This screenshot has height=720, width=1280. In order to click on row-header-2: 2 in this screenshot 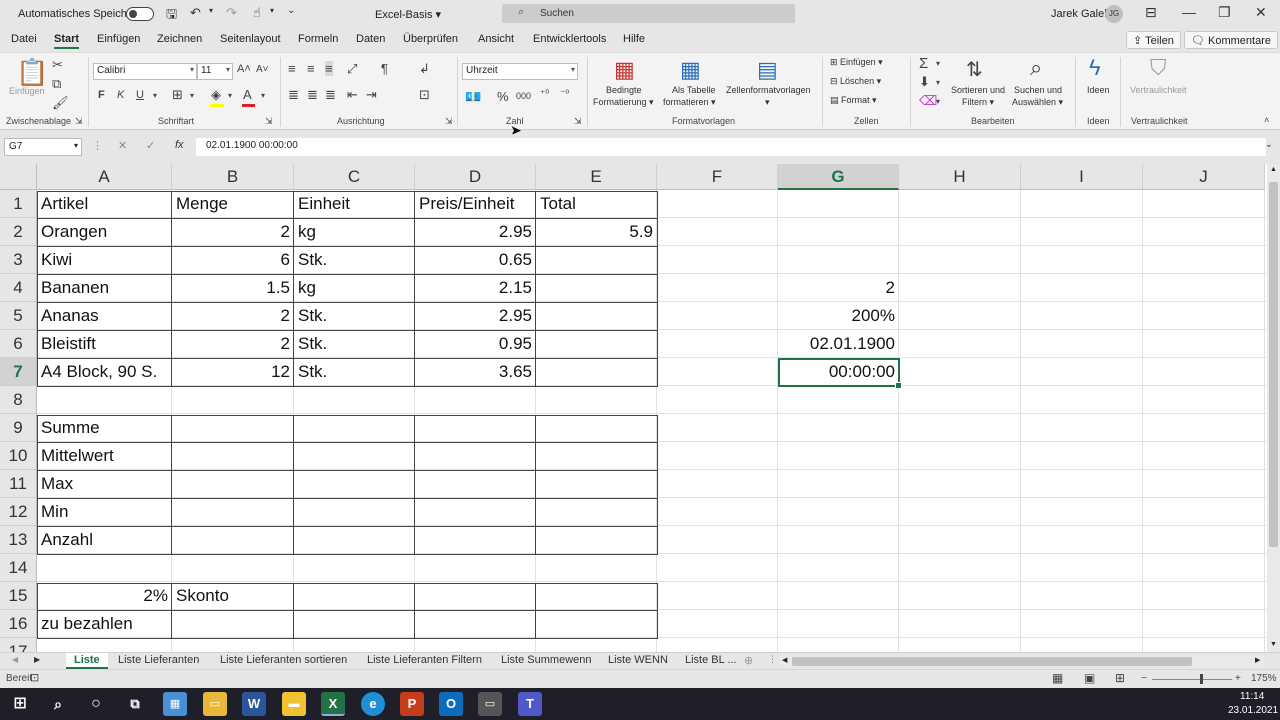, I will do `click(18, 232)`.